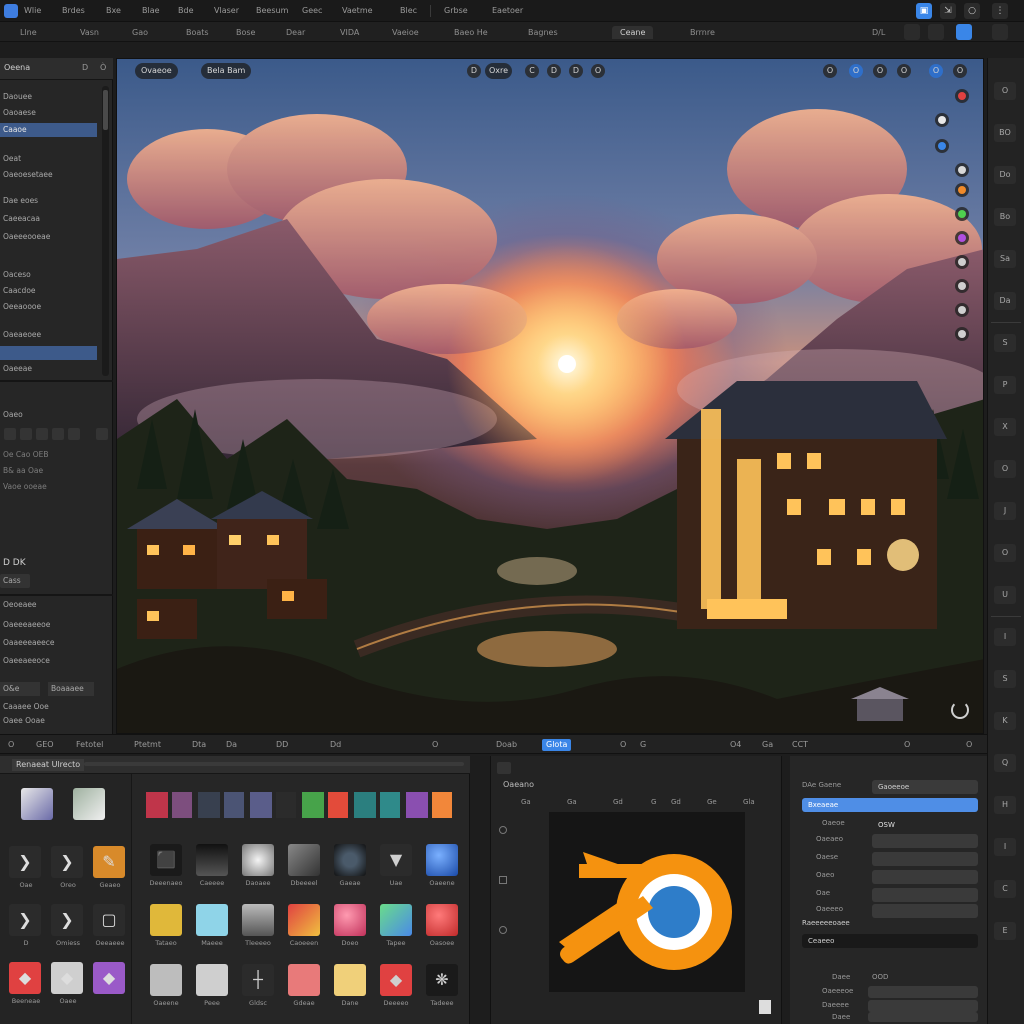  Describe the element at coordinates (633, 32) in the screenshot. I see `tab-active: Ceane` at that location.